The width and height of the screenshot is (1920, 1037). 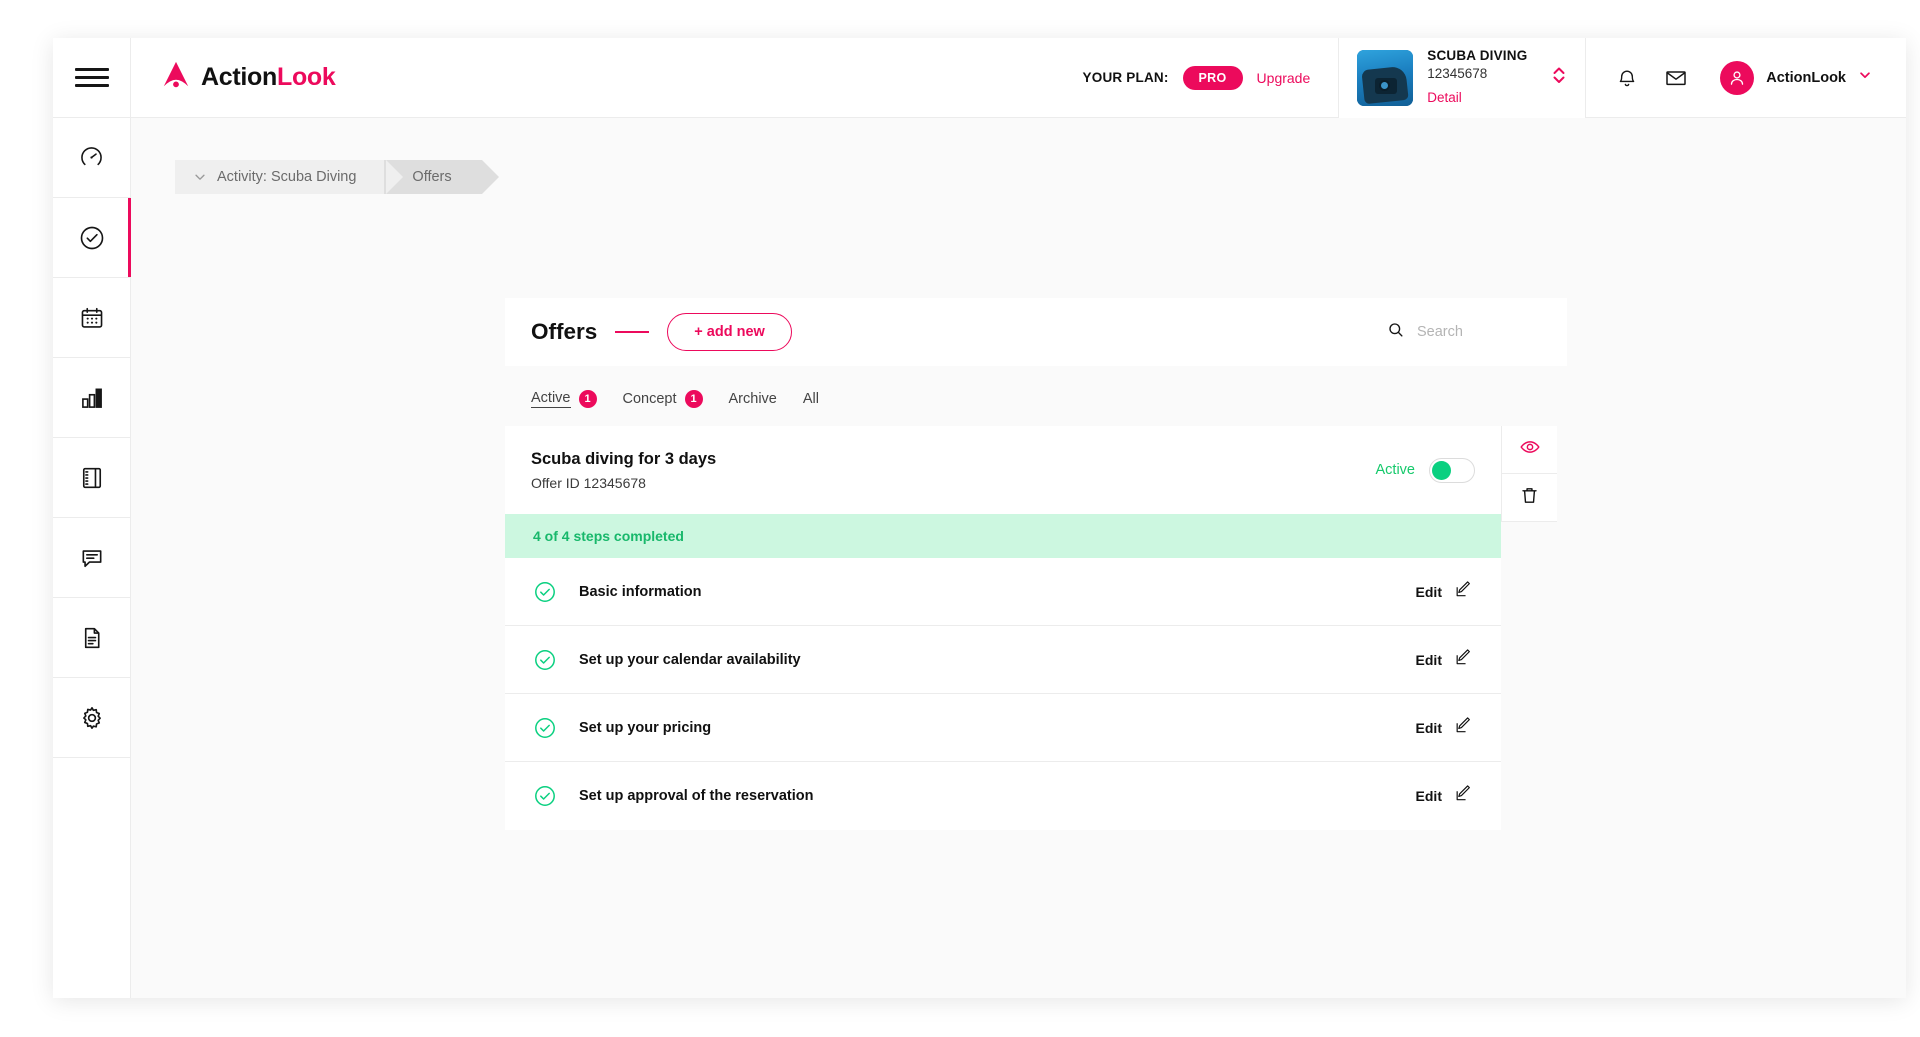 What do you see at coordinates (1452, 470) in the screenshot?
I see `status-toggle` at bounding box center [1452, 470].